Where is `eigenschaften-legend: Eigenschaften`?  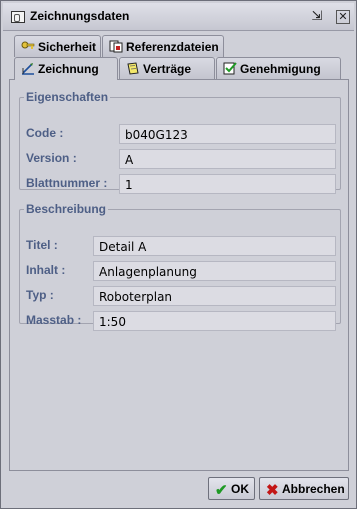
eigenschaften-legend: Eigenschaften is located at coordinates (67, 97).